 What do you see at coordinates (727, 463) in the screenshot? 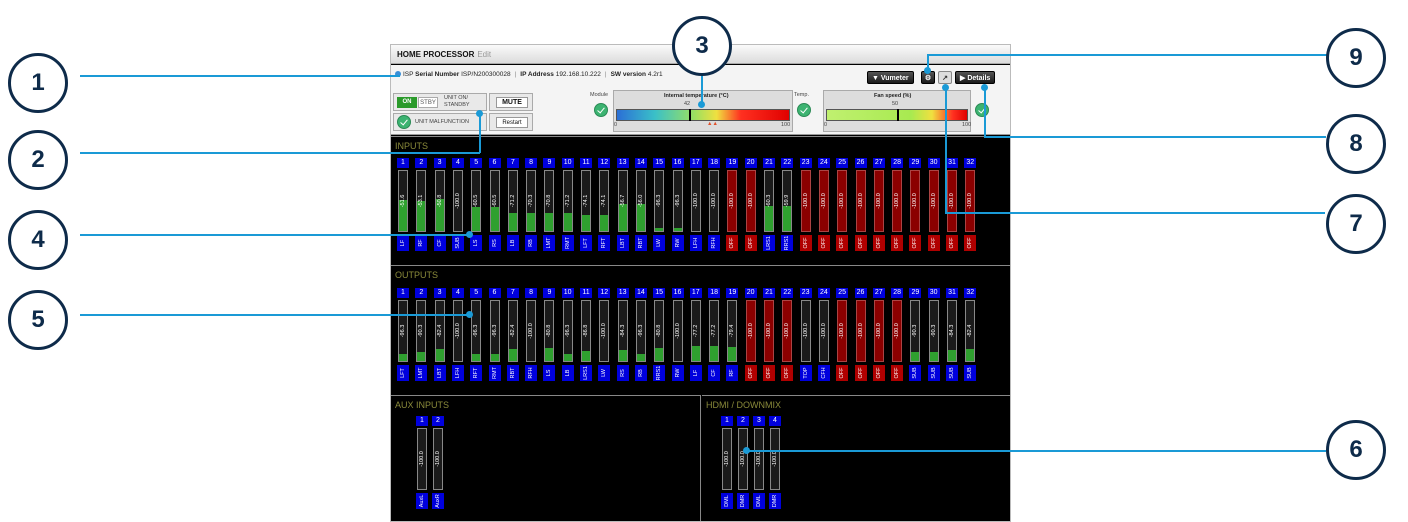
I see `hdmi-channel: 1 -100.0 DML` at bounding box center [727, 463].